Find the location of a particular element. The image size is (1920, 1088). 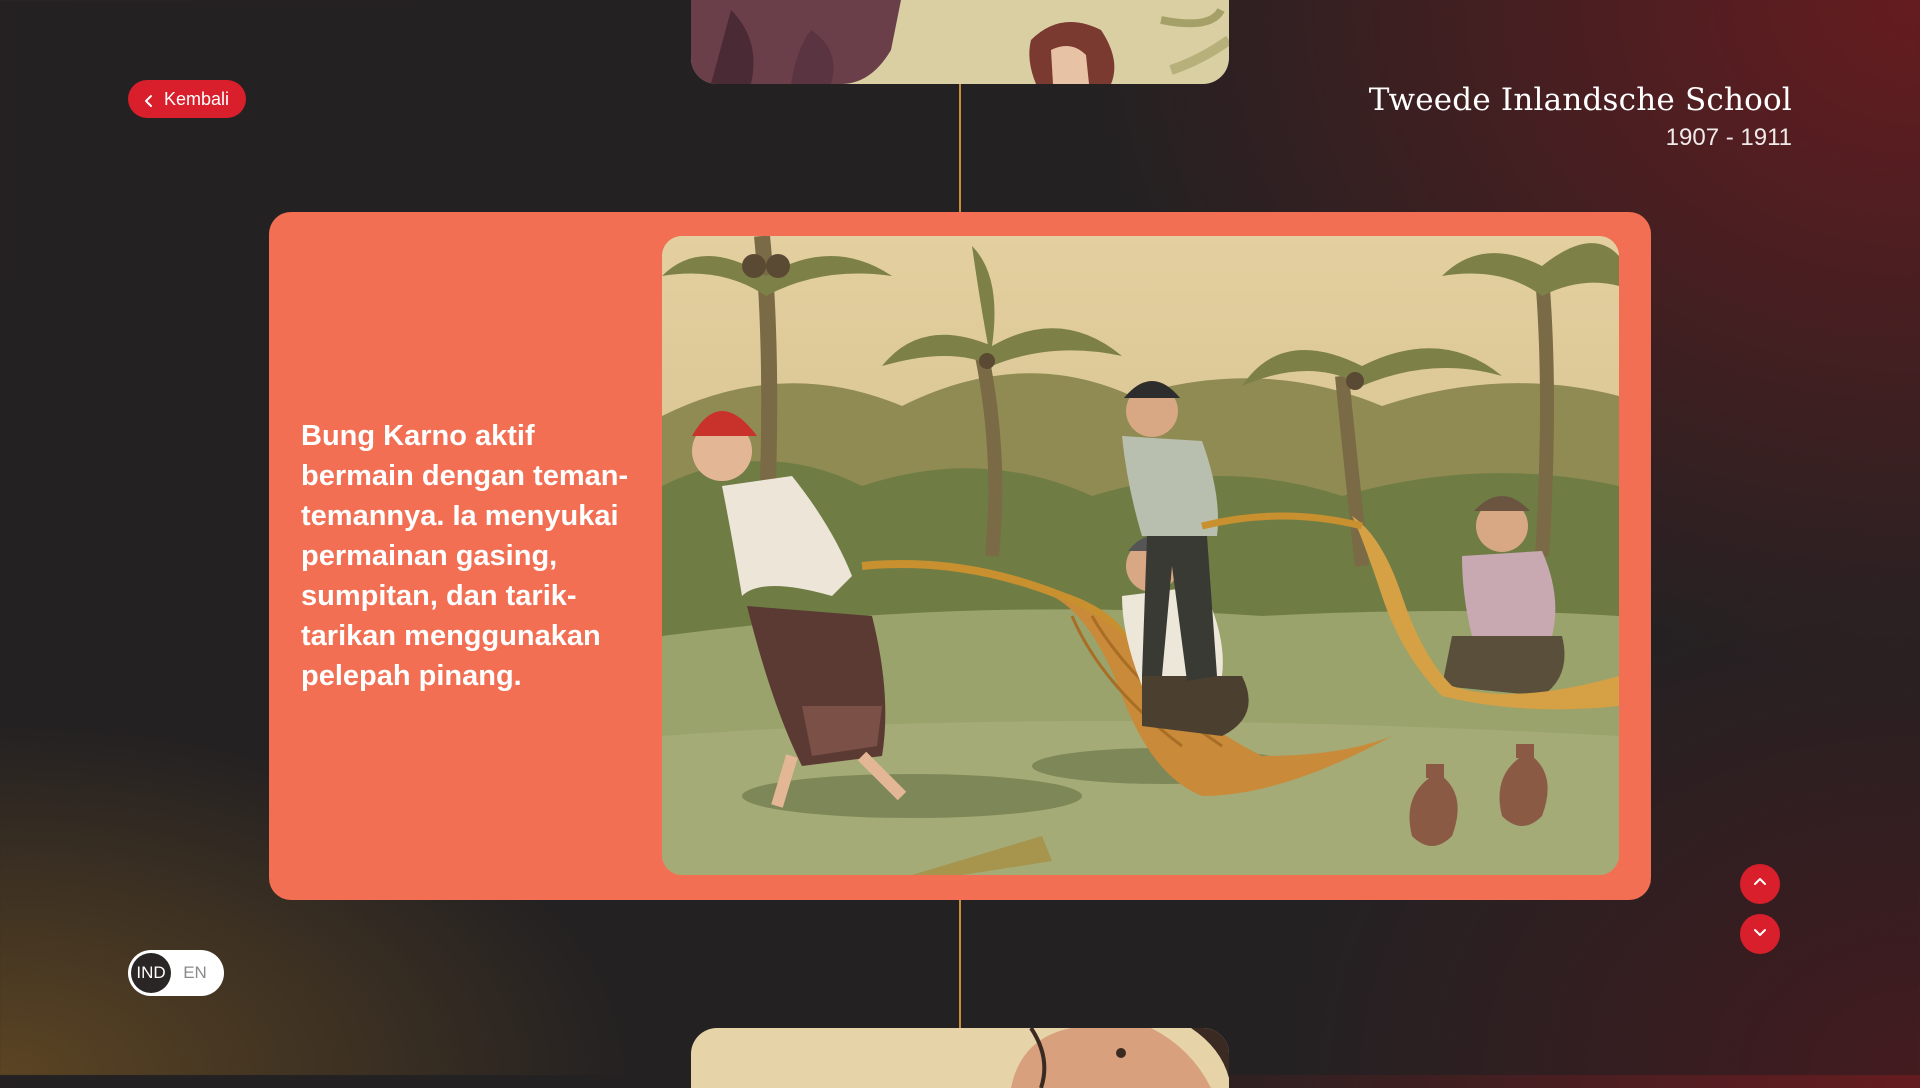

page-title: Tweede Inlandsche School is located at coordinates (1580, 100).